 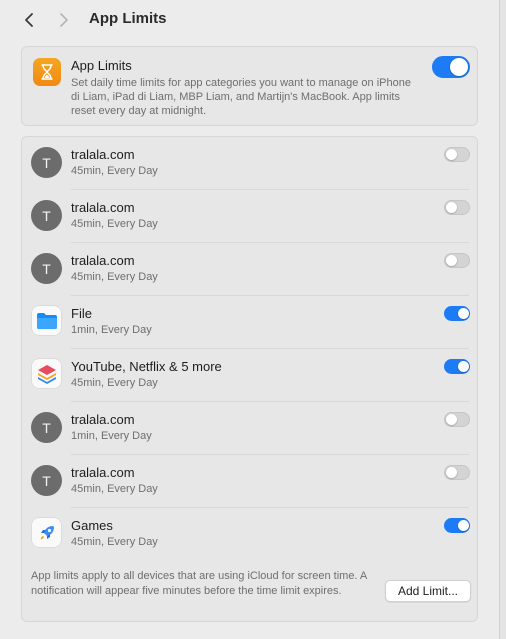 I want to click on chevron-right-icon, so click(x=64, y=20).